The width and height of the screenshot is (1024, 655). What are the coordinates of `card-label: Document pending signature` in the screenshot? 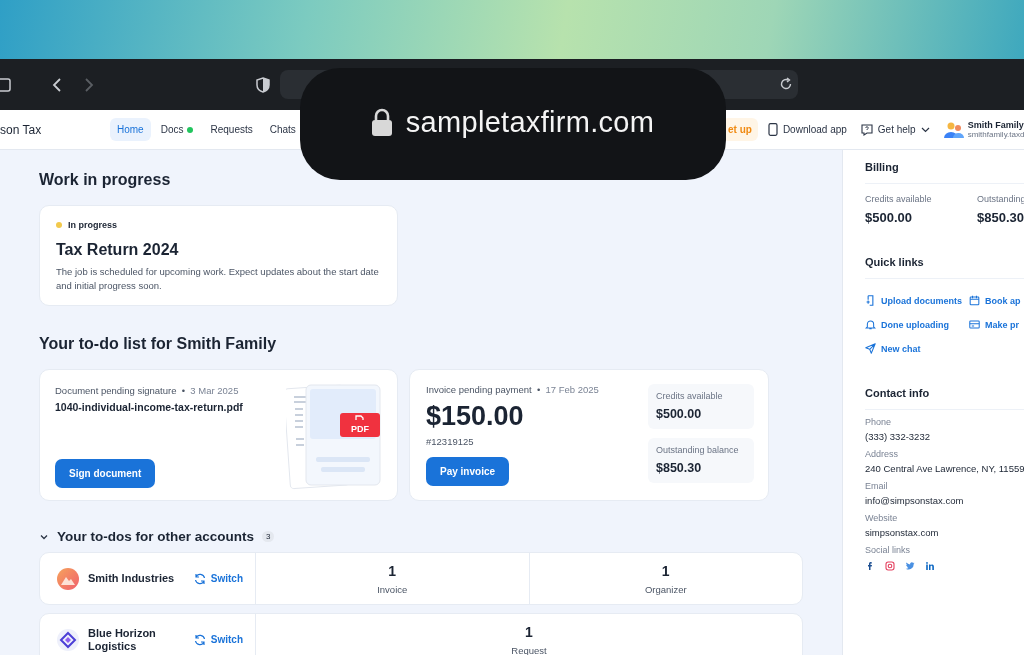 It's located at (116, 390).